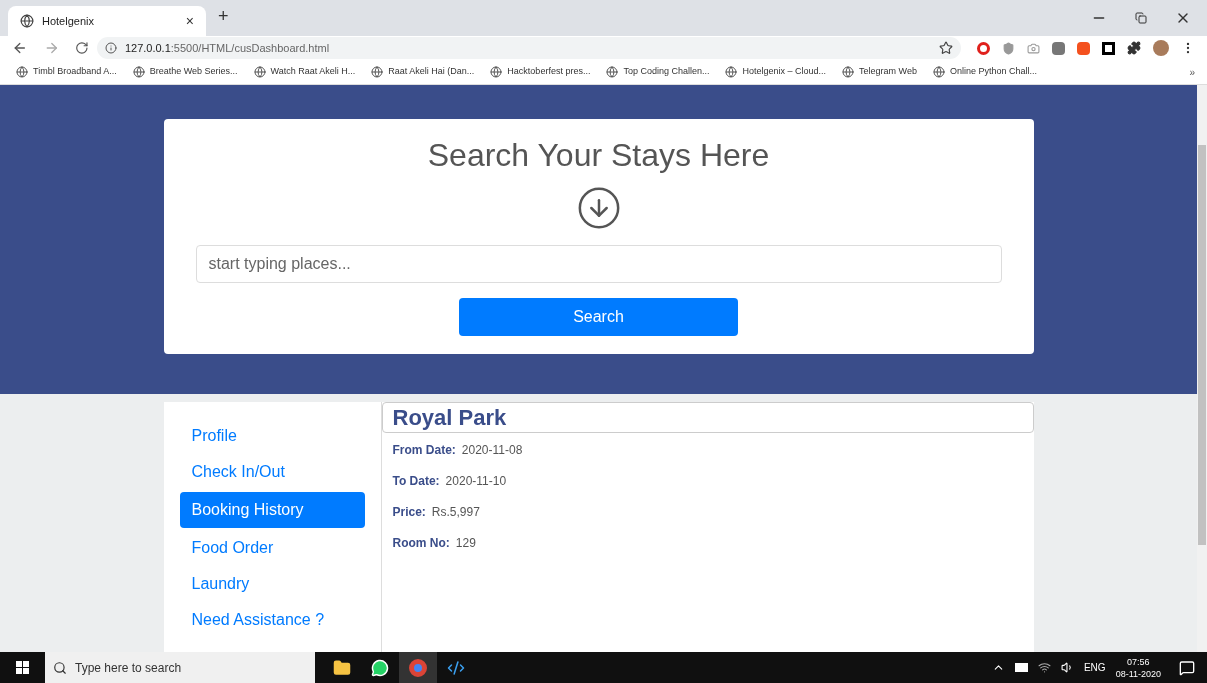 The width and height of the screenshot is (1207, 683). What do you see at coordinates (1094, 667) in the screenshot?
I see `language-indicator: ENG` at bounding box center [1094, 667].